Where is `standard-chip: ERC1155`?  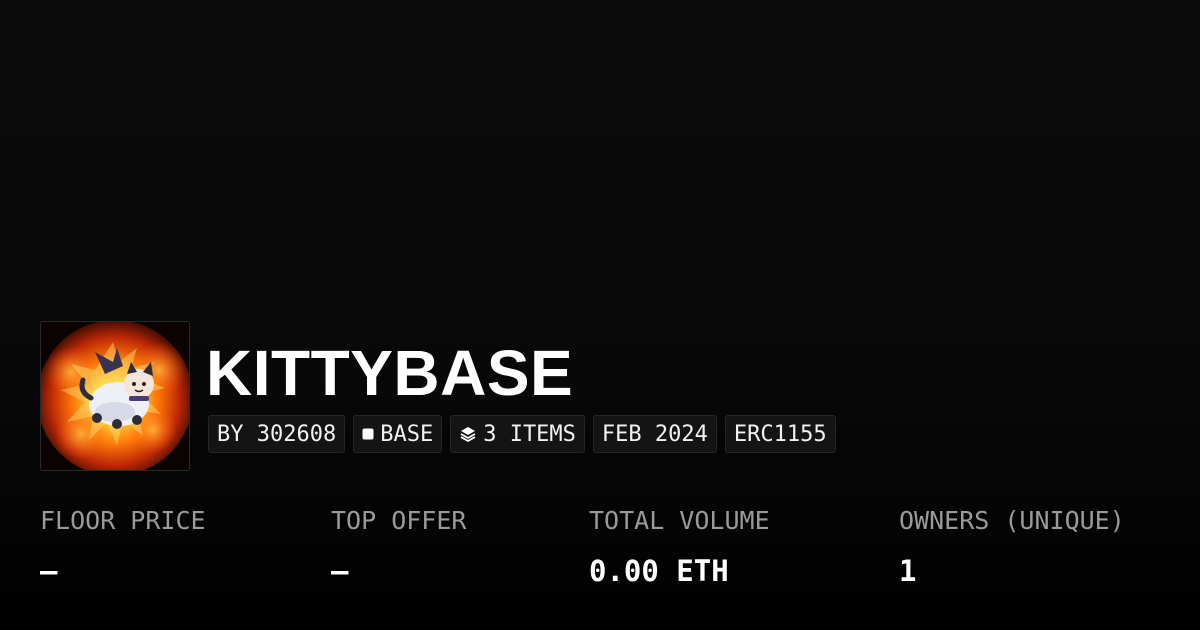
standard-chip: ERC1155 is located at coordinates (780, 434).